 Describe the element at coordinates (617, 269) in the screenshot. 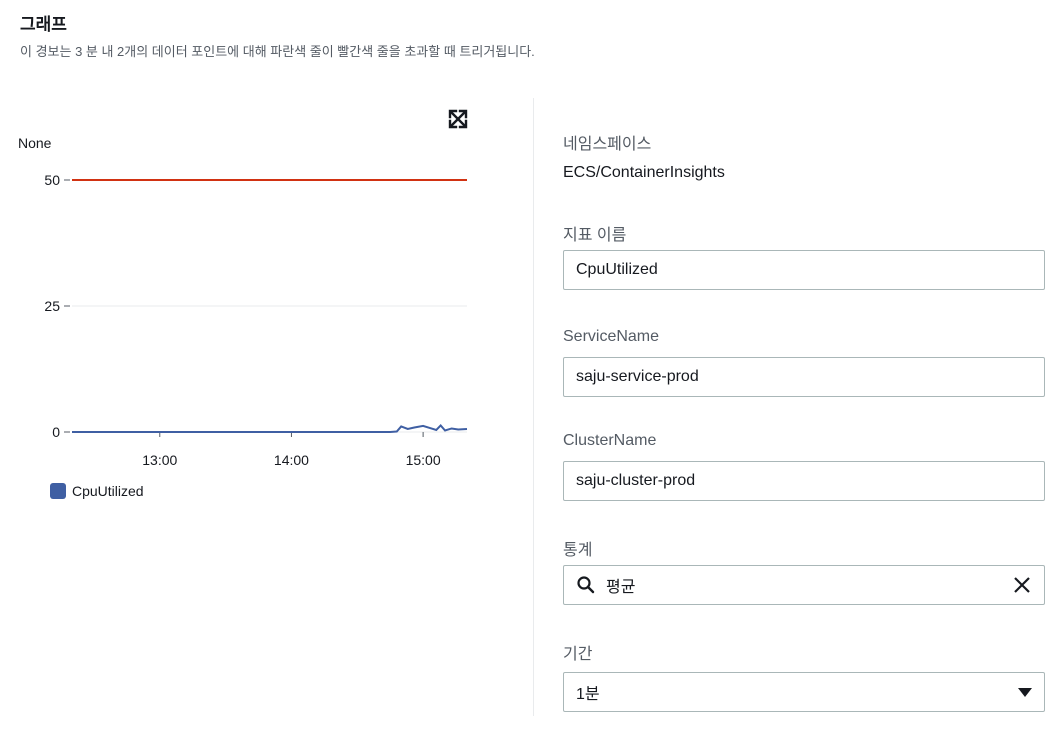

I see `metric-name-value: CpuUtilized` at that location.